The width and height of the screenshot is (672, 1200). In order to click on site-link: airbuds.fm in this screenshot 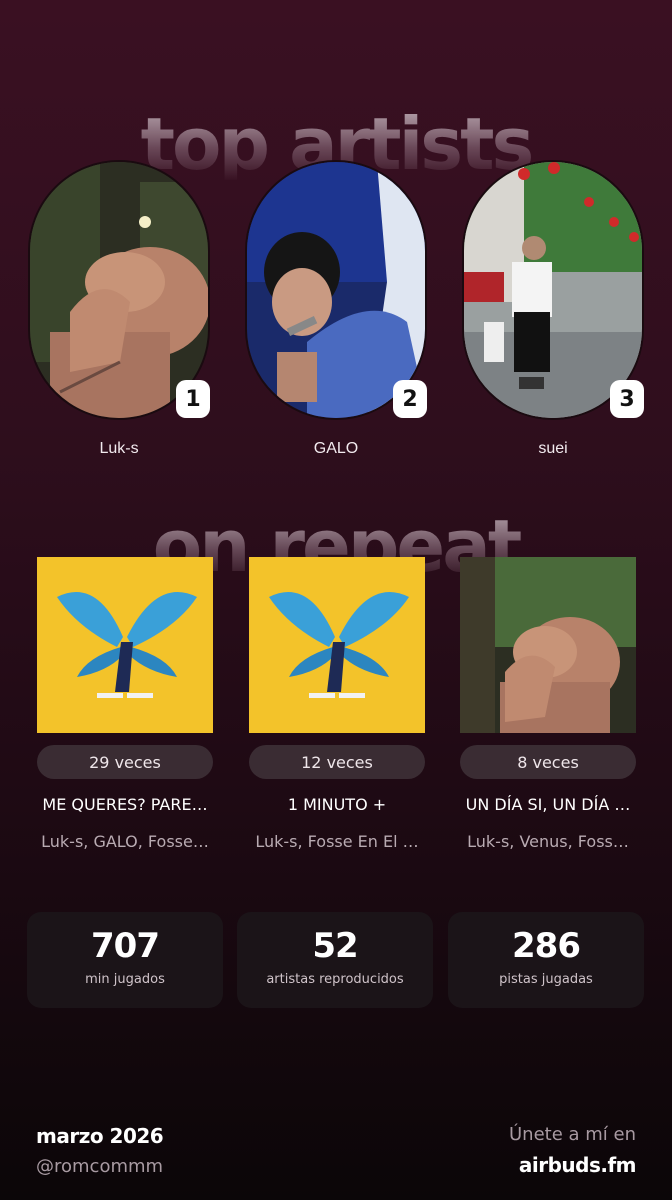, I will do `click(573, 1165)`.